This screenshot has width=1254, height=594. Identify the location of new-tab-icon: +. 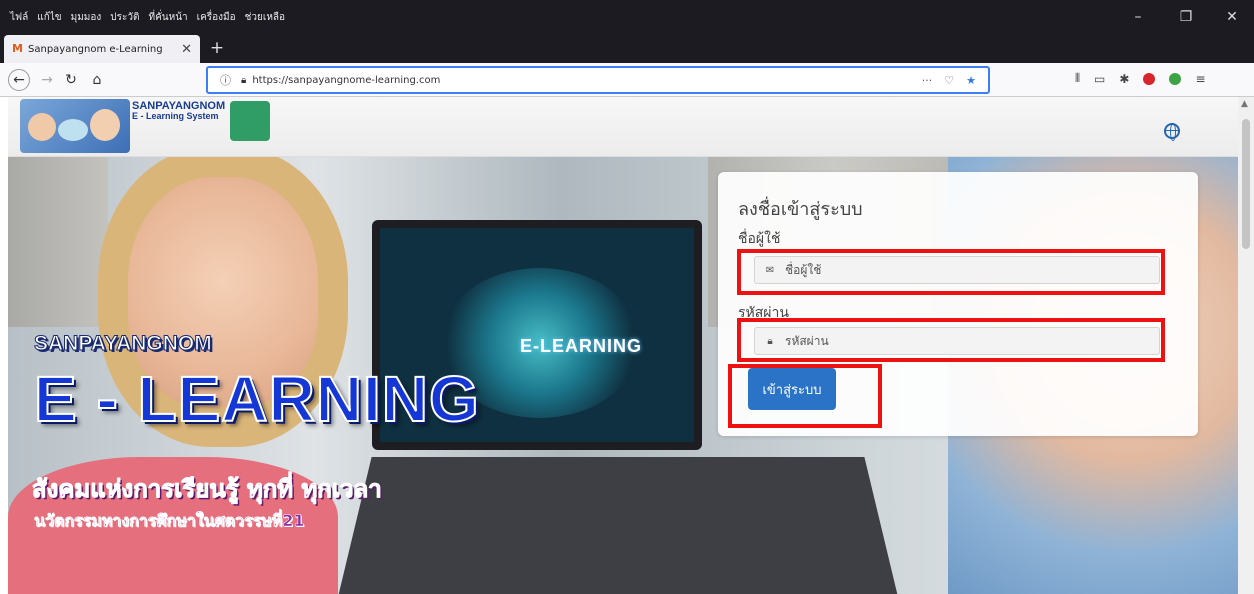
(217, 48).